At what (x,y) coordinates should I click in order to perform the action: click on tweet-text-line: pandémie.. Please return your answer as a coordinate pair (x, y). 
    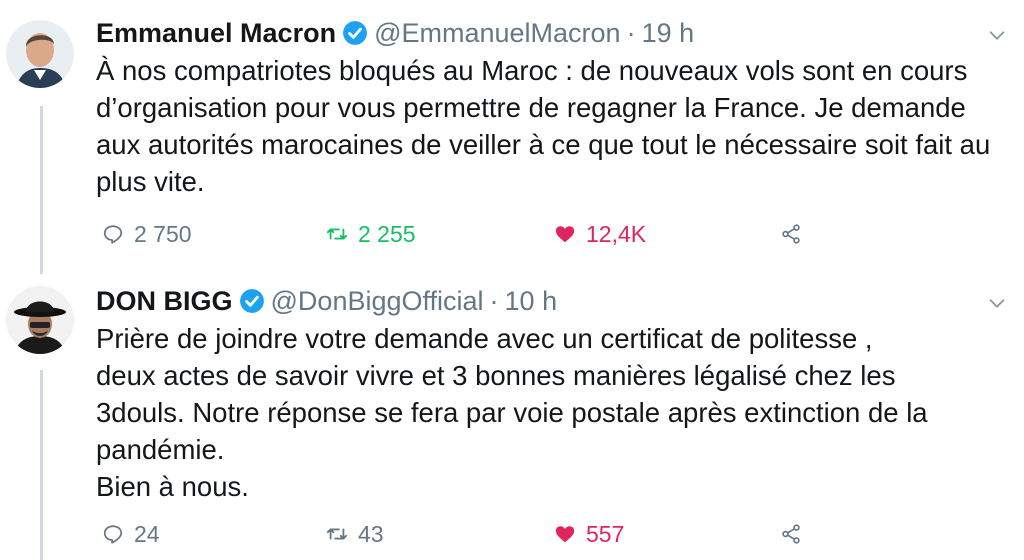
    Looking at the image, I should click on (160, 449).